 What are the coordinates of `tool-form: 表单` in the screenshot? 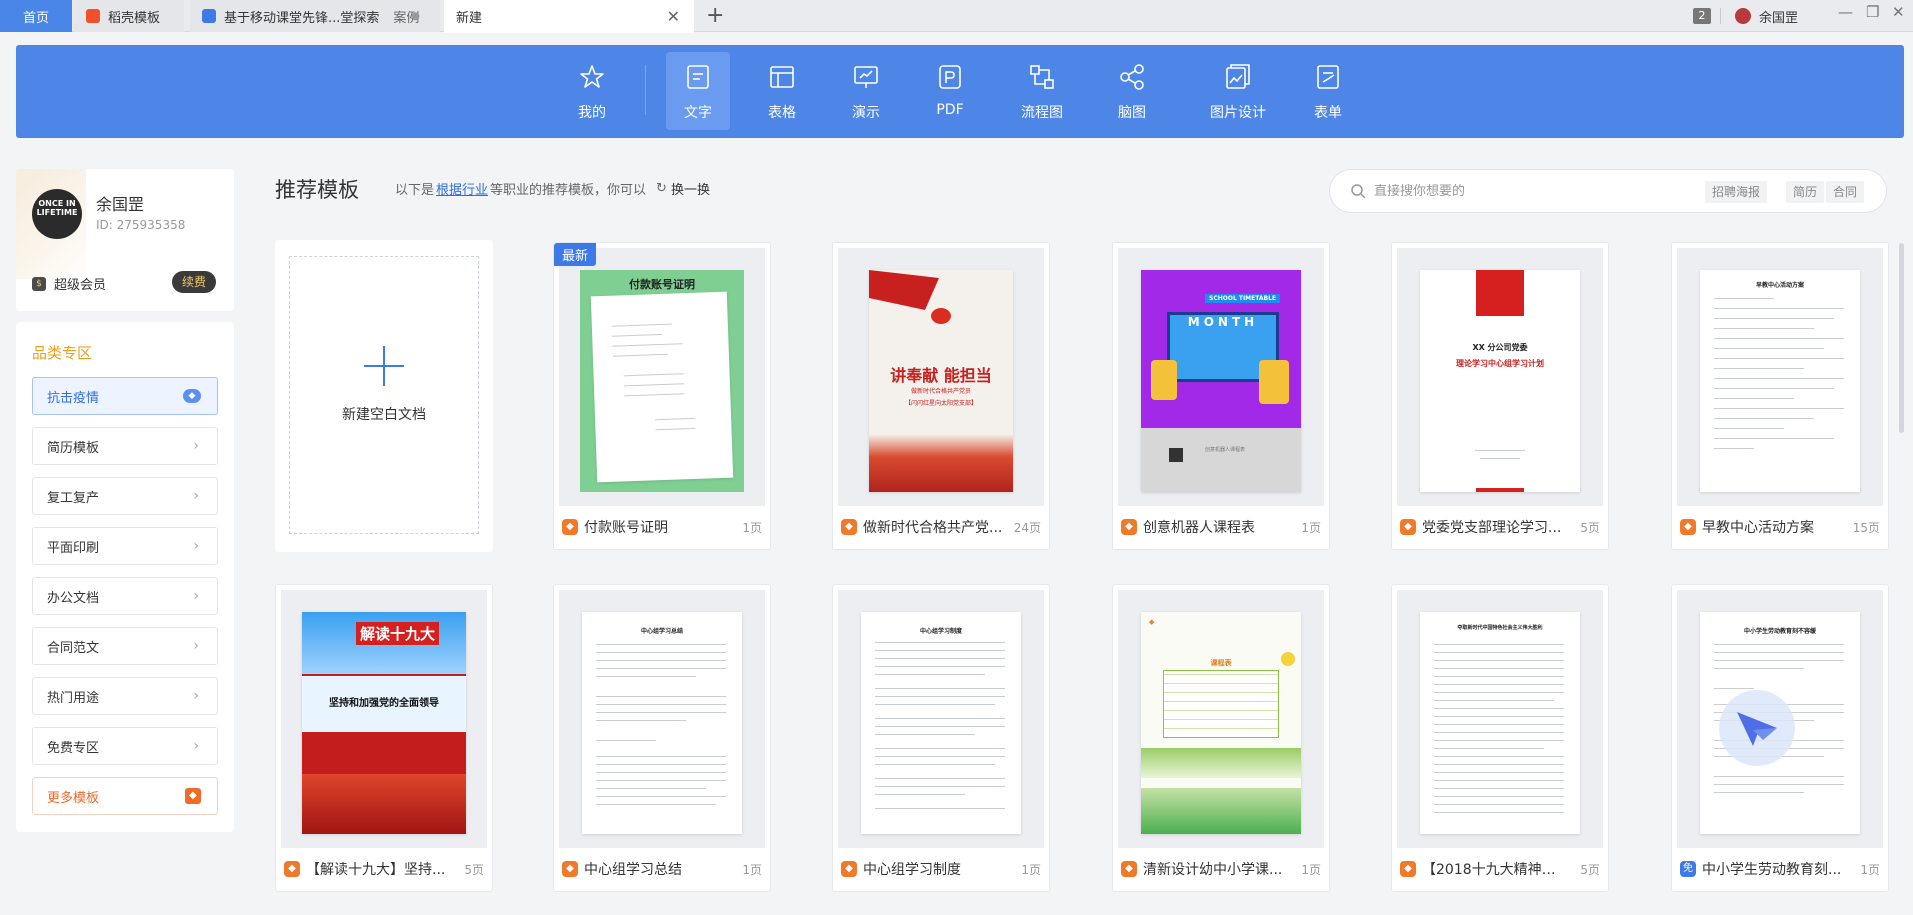 It's located at (1328, 91).